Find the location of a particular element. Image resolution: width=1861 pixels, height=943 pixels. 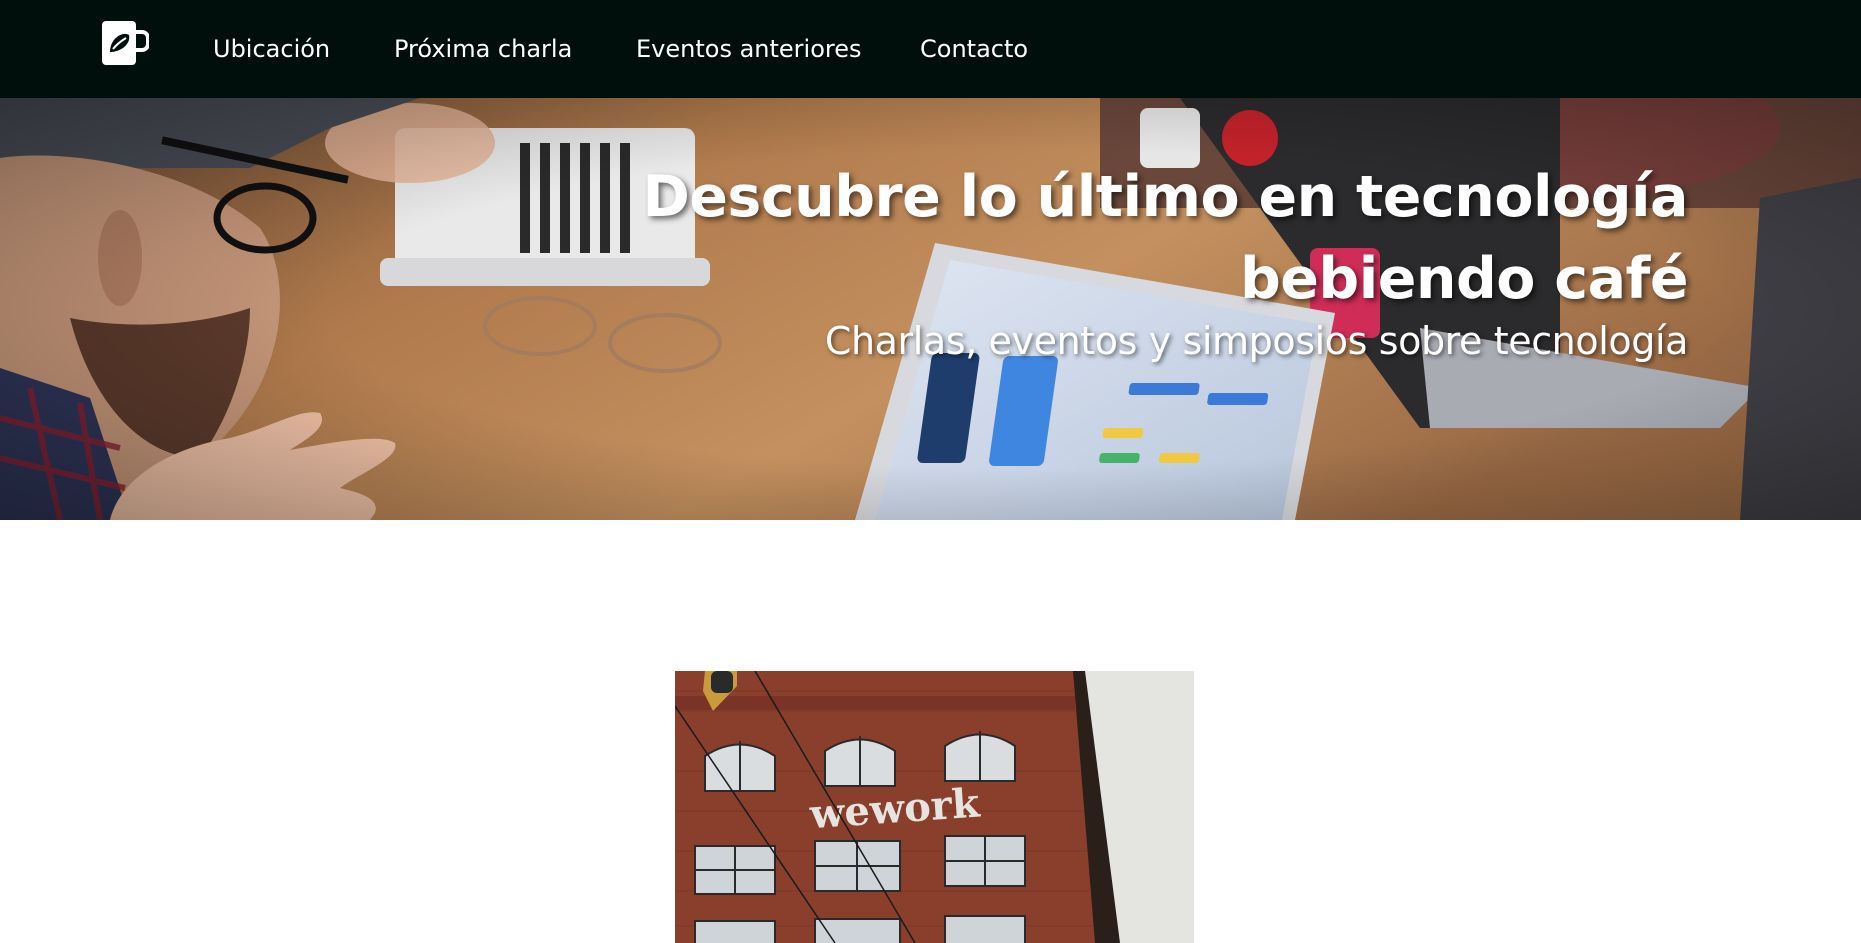

wework-building-image: wework is located at coordinates (934, 807).